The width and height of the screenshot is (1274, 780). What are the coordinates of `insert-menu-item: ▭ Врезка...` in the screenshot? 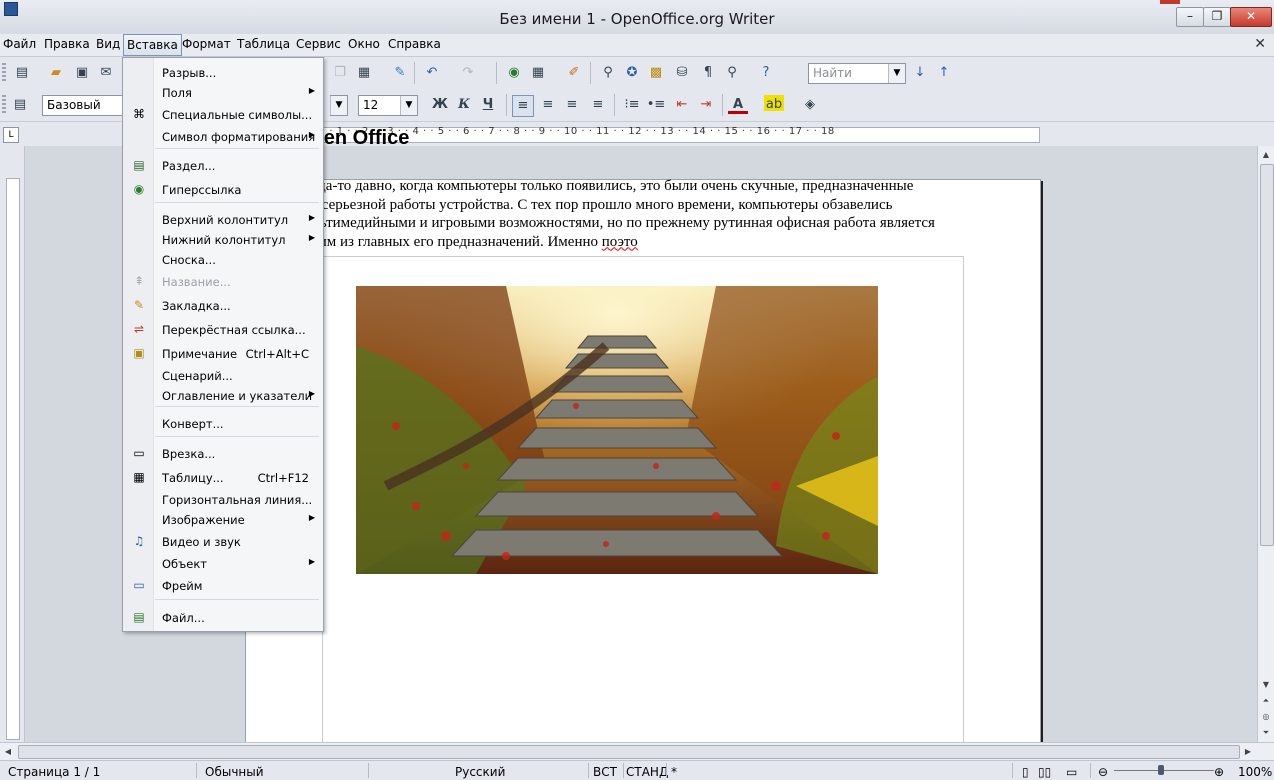 It's located at (223, 453).